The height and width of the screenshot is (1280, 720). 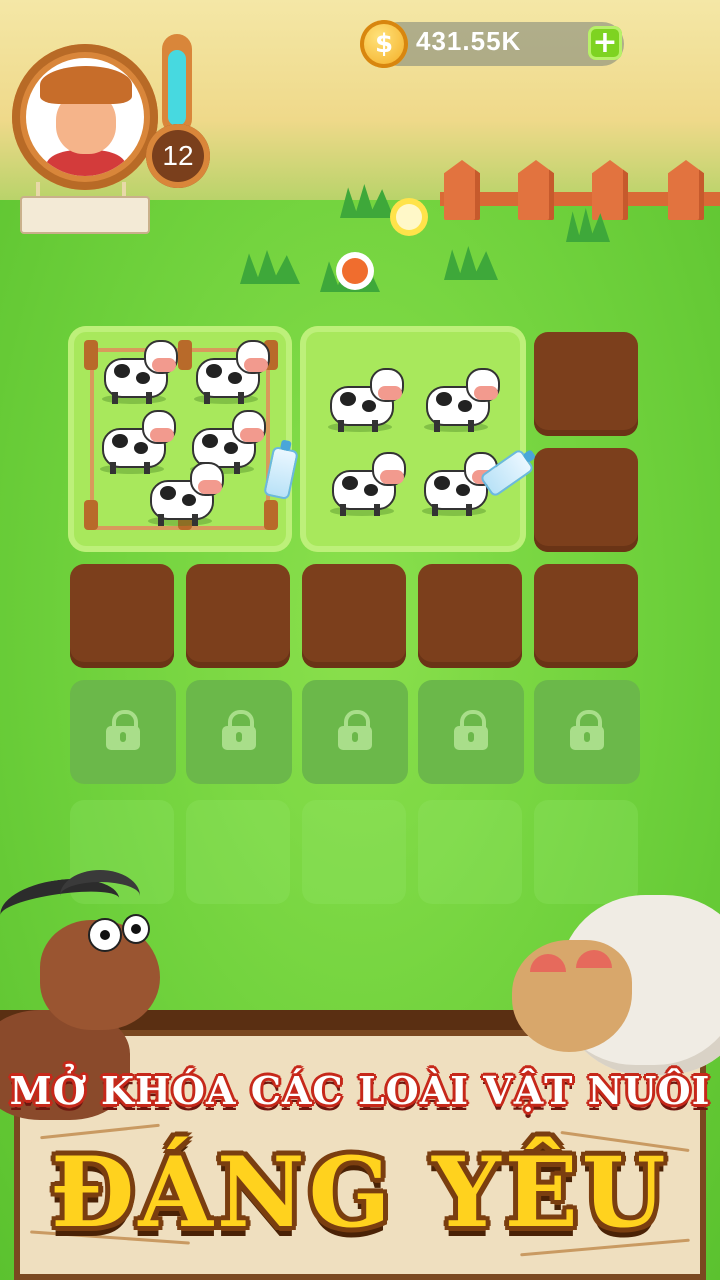 I want to click on xp-progress-fill, so click(x=177, y=88).